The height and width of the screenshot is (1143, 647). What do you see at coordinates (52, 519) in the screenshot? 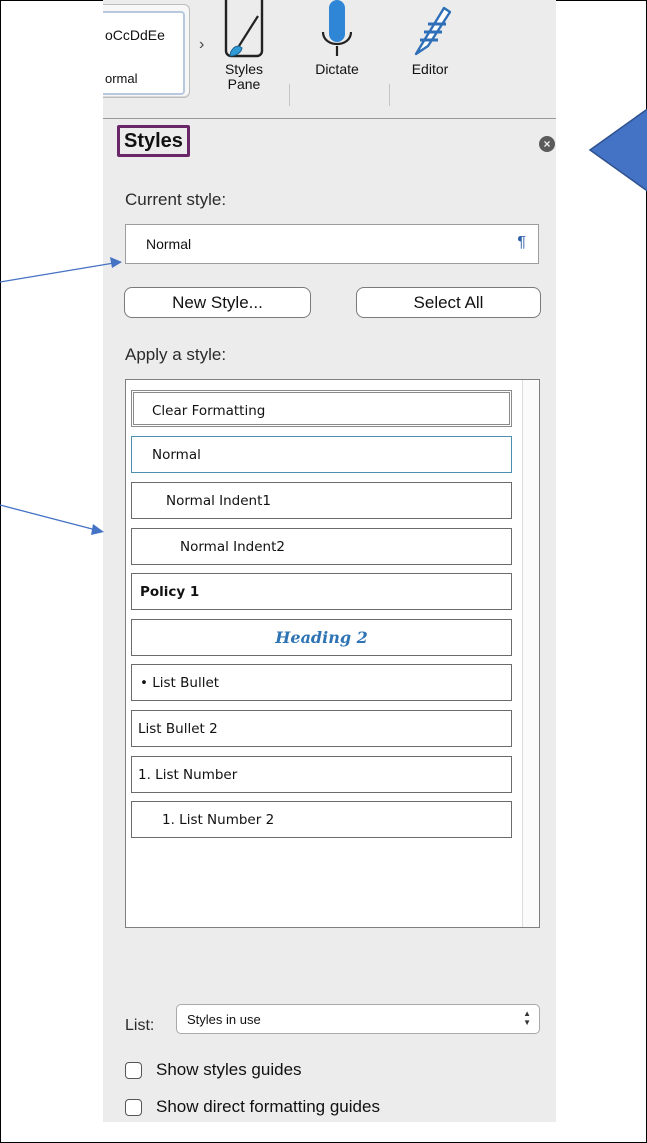
I see `annotation-arrow-styles-list` at bounding box center [52, 519].